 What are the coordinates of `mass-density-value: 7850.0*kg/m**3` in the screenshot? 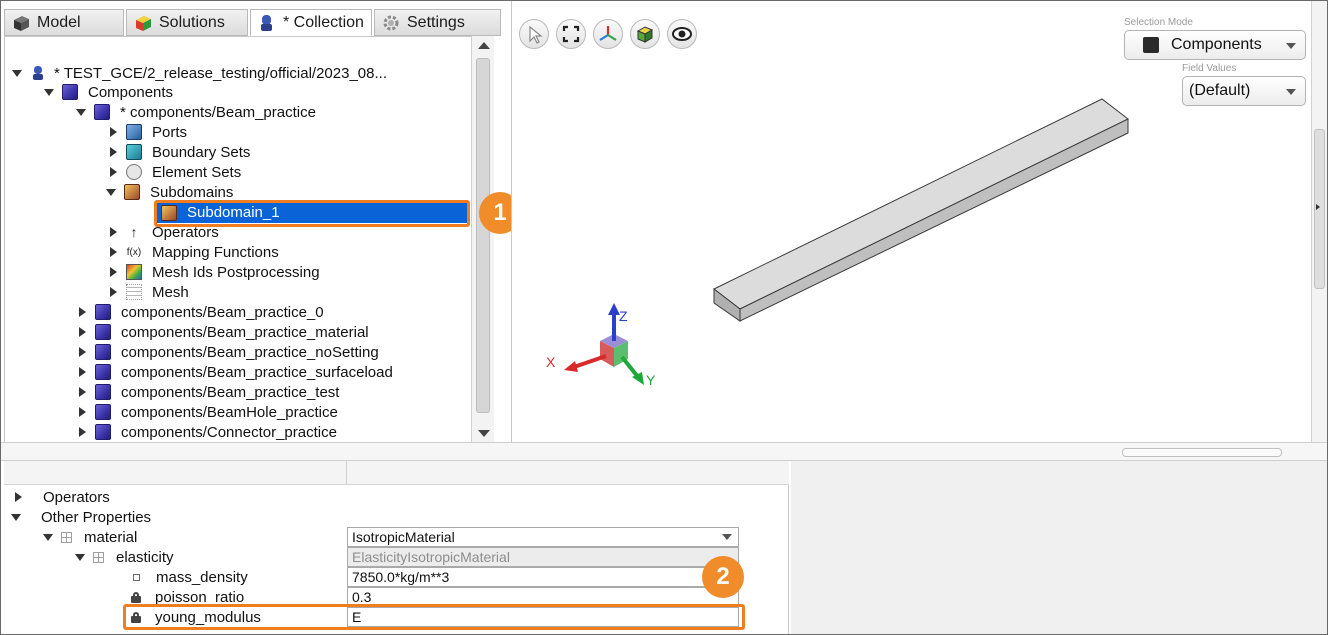 It's located at (401, 577).